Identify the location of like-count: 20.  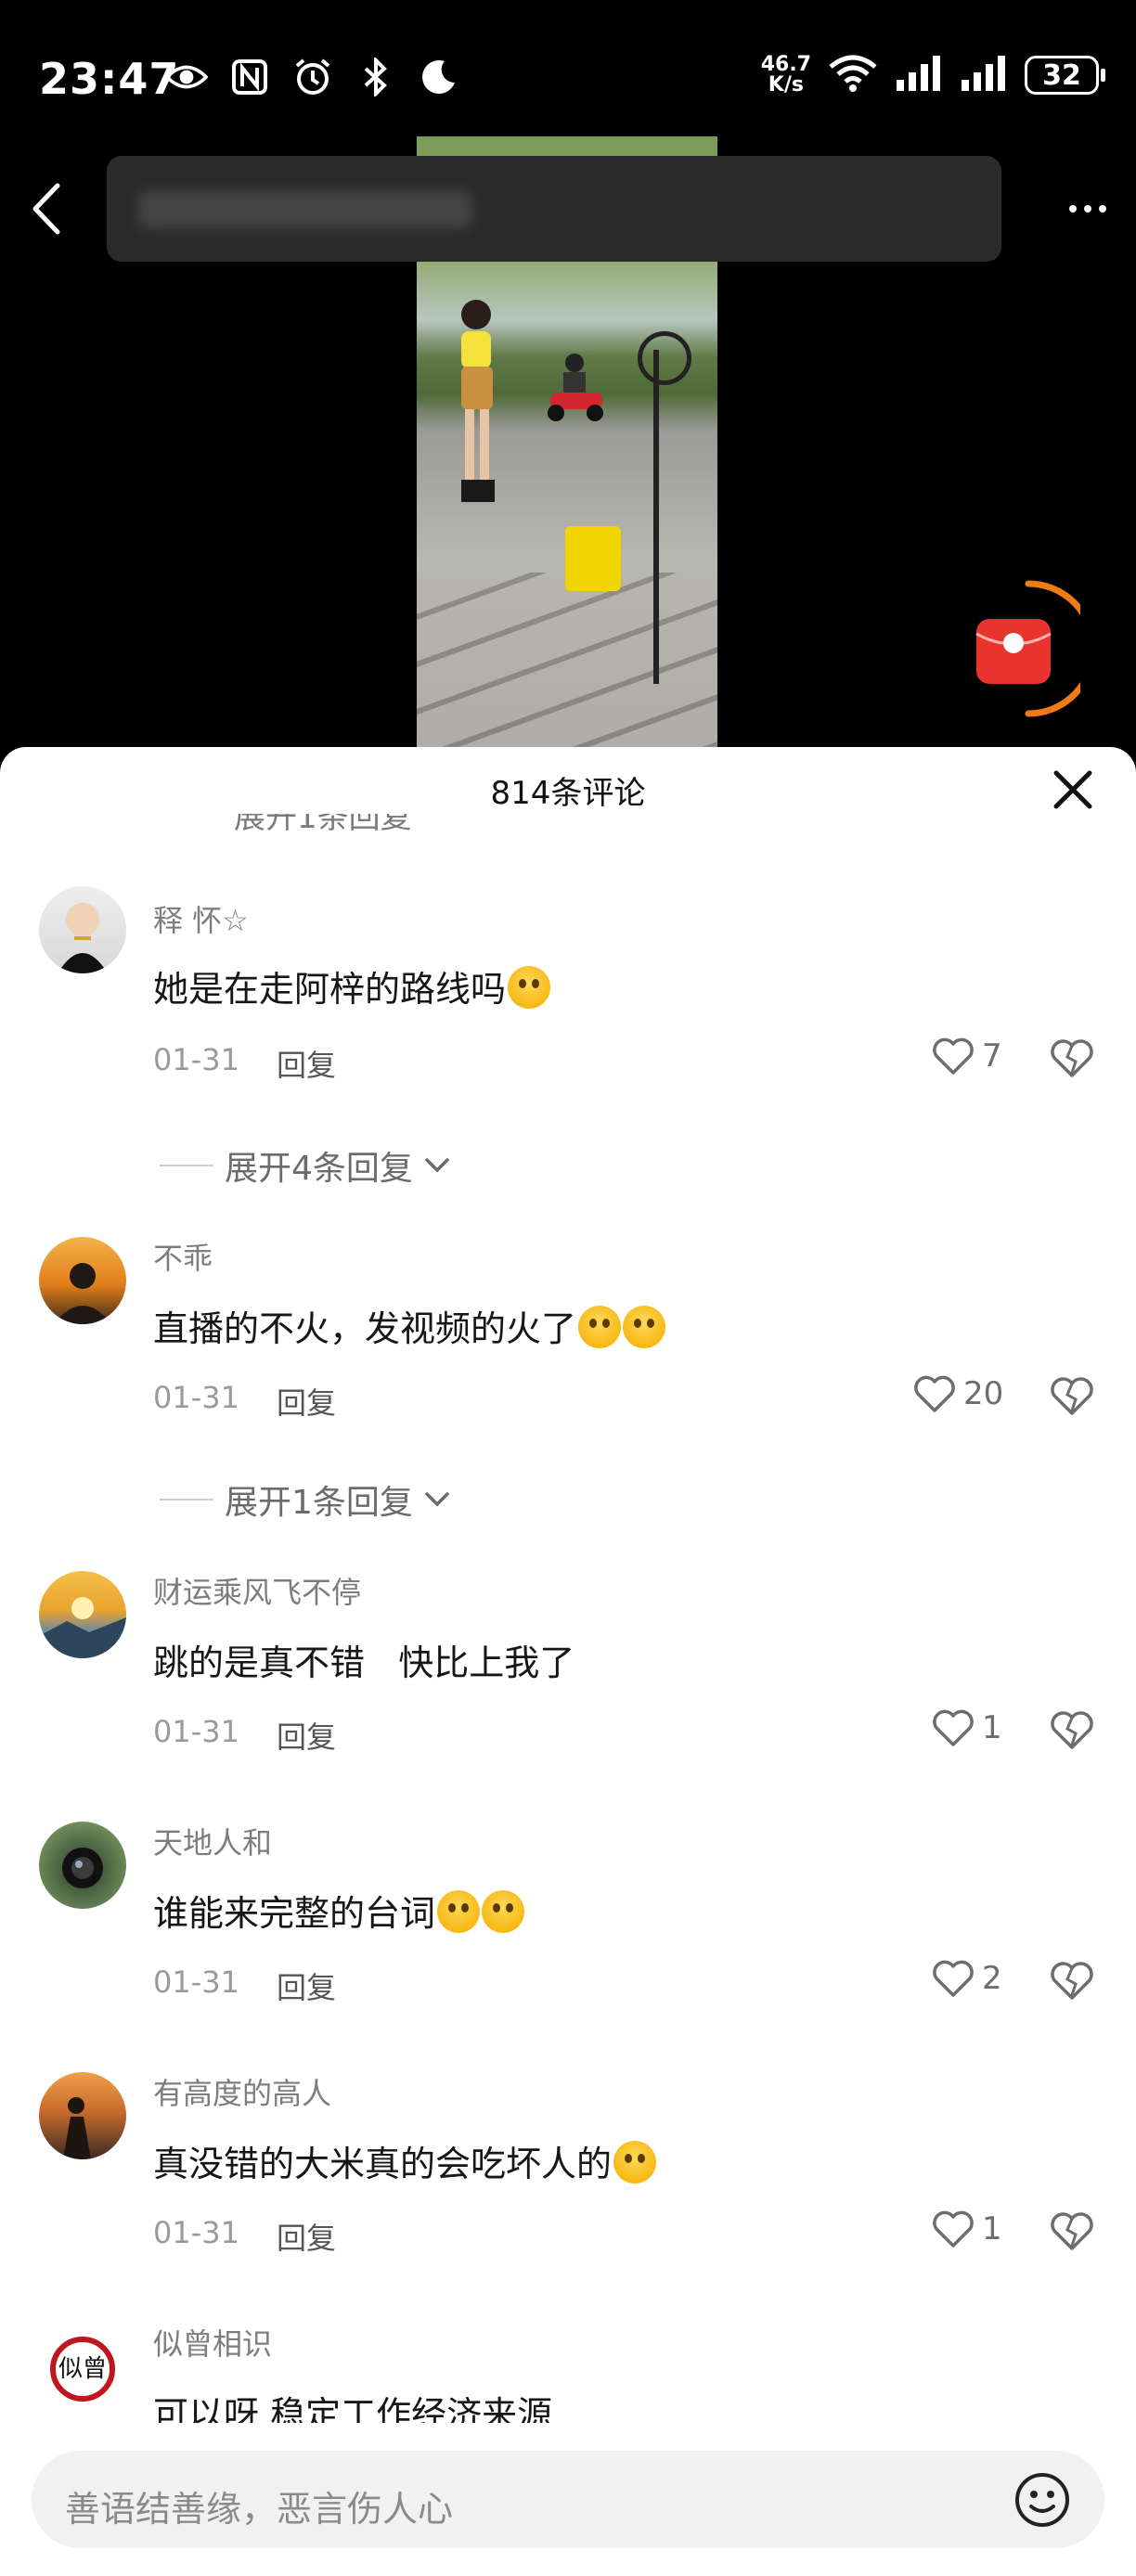
(983, 1393).